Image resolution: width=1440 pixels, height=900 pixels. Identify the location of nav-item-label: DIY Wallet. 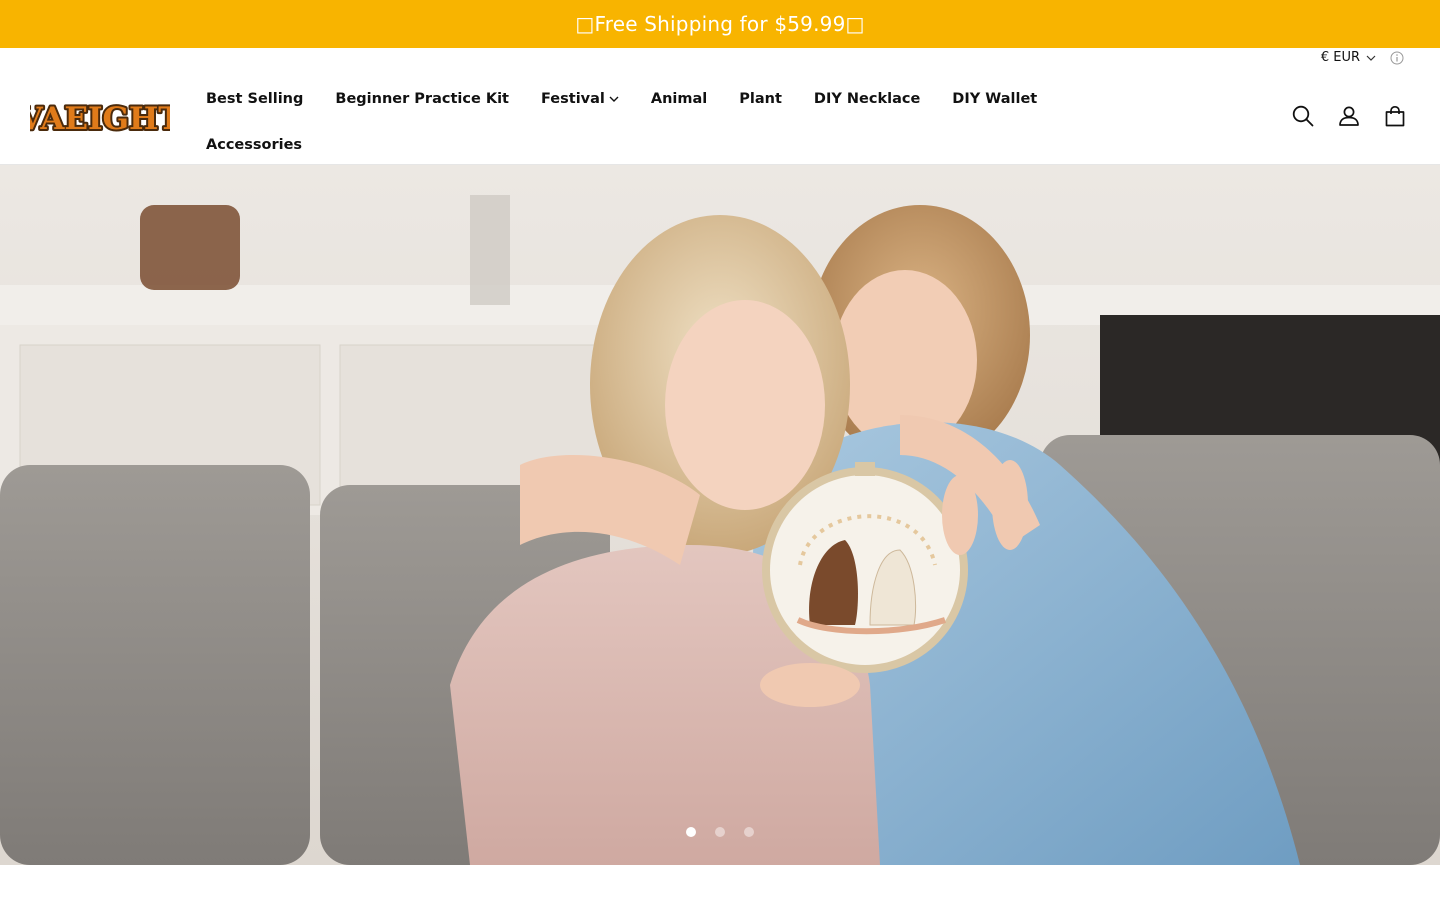
(995, 99).